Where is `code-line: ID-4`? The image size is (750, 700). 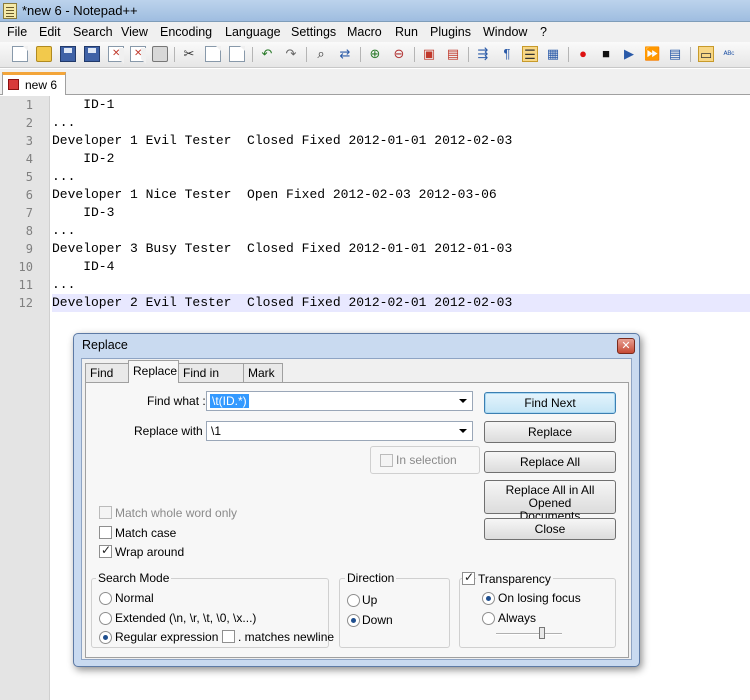
code-line: ID-4 is located at coordinates (401, 267).